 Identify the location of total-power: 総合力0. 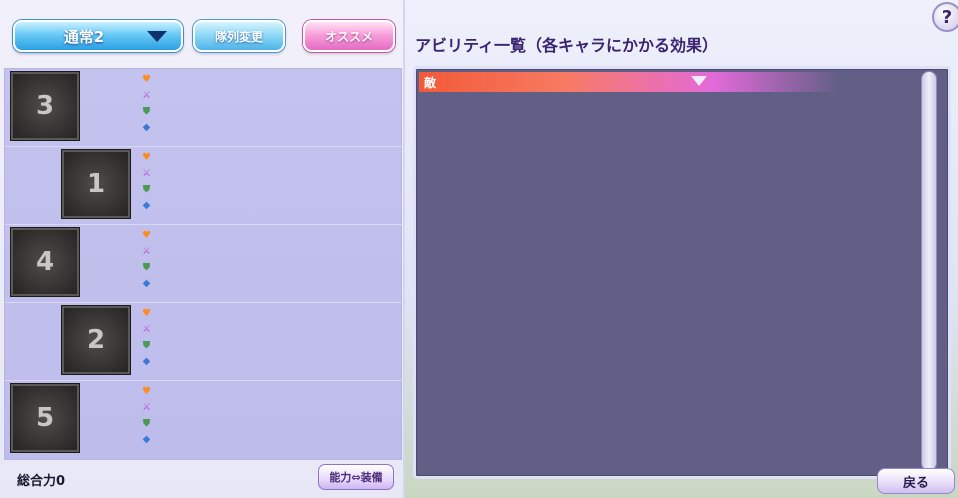
(41, 479).